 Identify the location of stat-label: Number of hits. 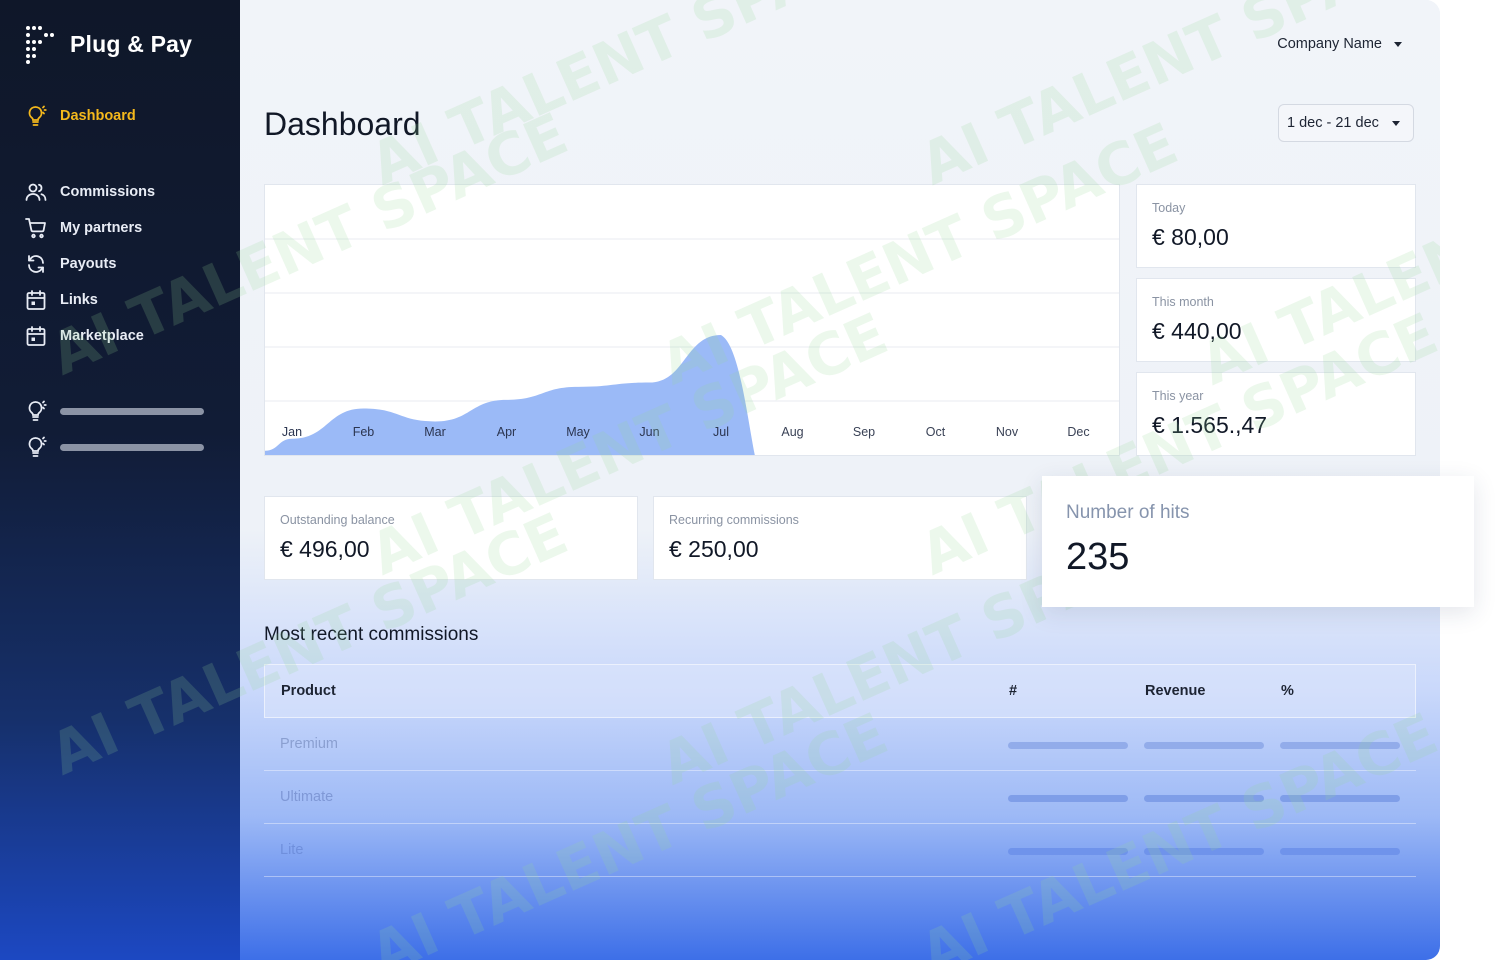
(1128, 512).